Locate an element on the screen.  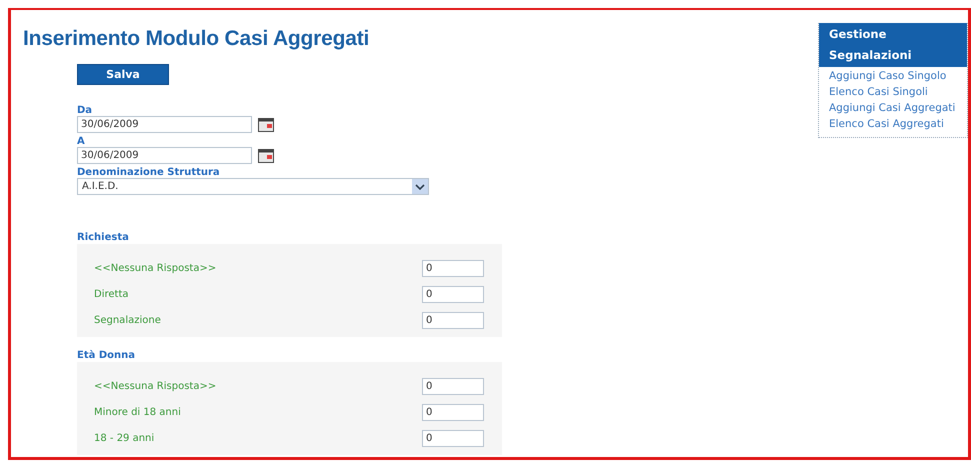
section-title: Età Donna is located at coordinates (106, 356).